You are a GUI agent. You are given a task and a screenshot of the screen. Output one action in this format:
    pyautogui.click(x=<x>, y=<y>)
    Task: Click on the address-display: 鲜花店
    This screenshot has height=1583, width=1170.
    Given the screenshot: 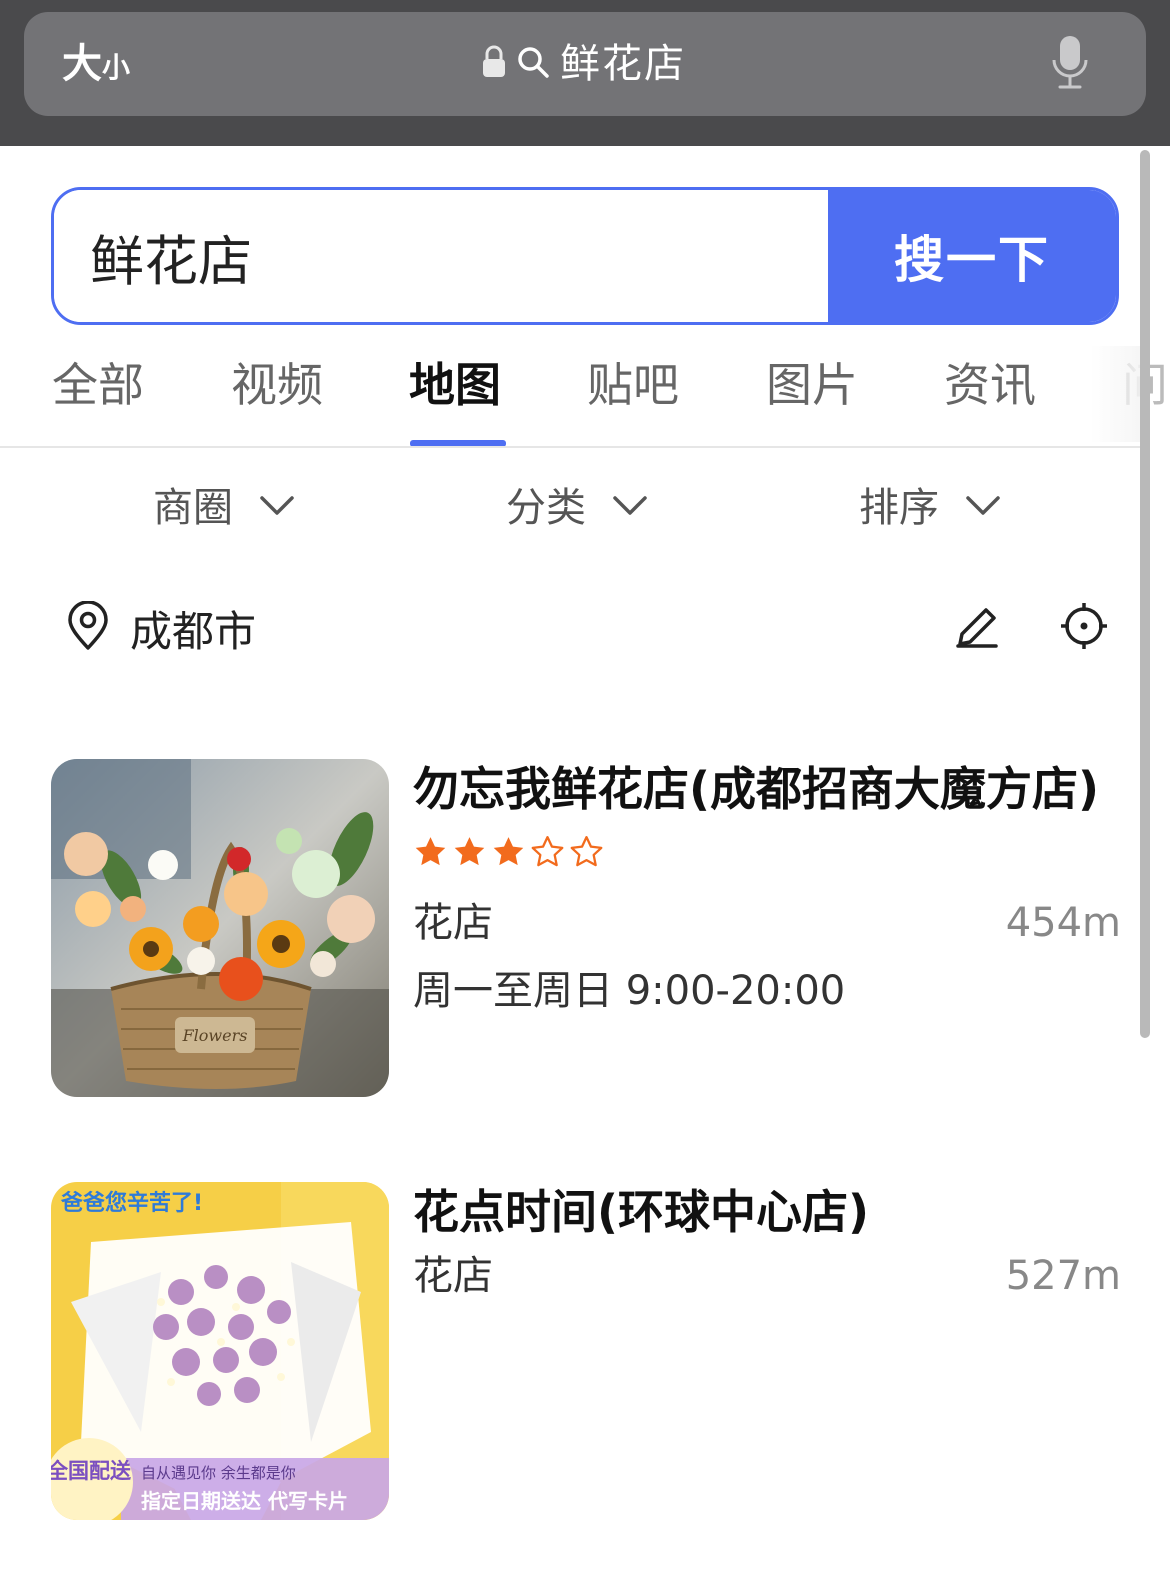 What is the action you would take?
    pyautogui.click(x=584, y=64)
    